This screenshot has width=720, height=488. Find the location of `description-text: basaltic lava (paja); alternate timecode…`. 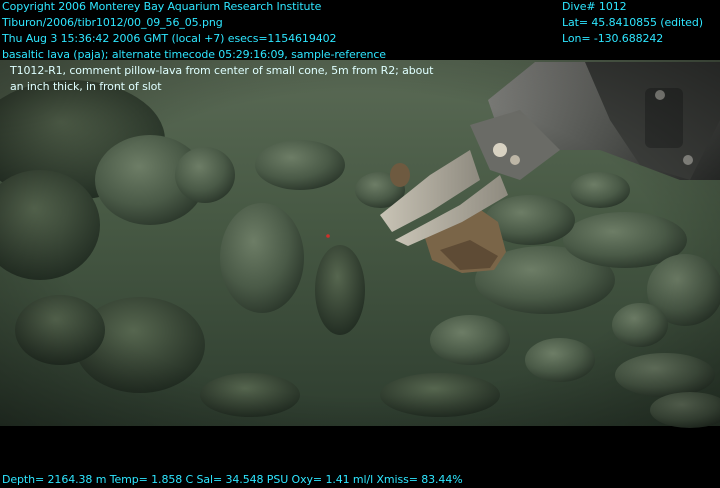

description-text: basaltic lava (paja); alternate timecode… is located at coordinates (194, 54).